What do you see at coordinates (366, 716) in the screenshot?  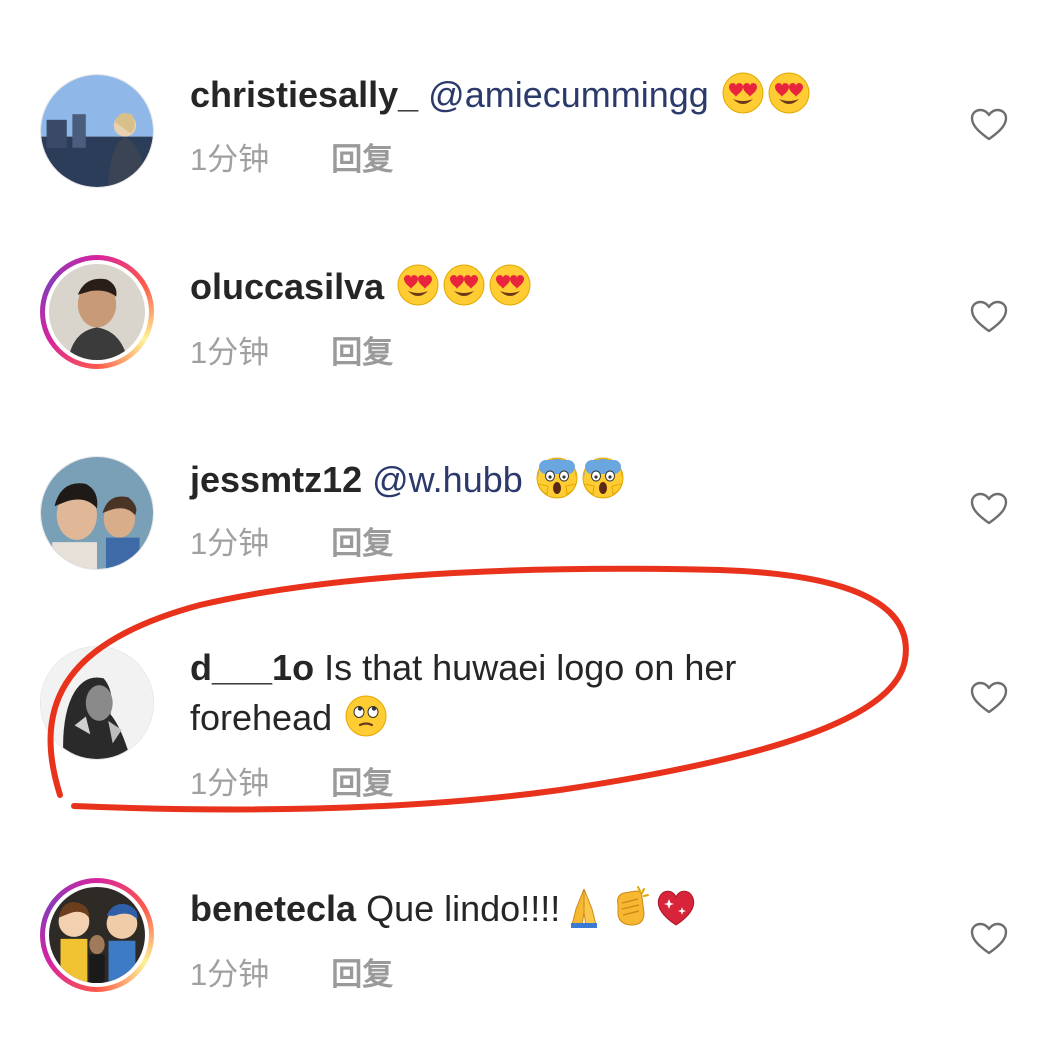 I see `eye-roll-emoji` at bounding box center [366, 716].